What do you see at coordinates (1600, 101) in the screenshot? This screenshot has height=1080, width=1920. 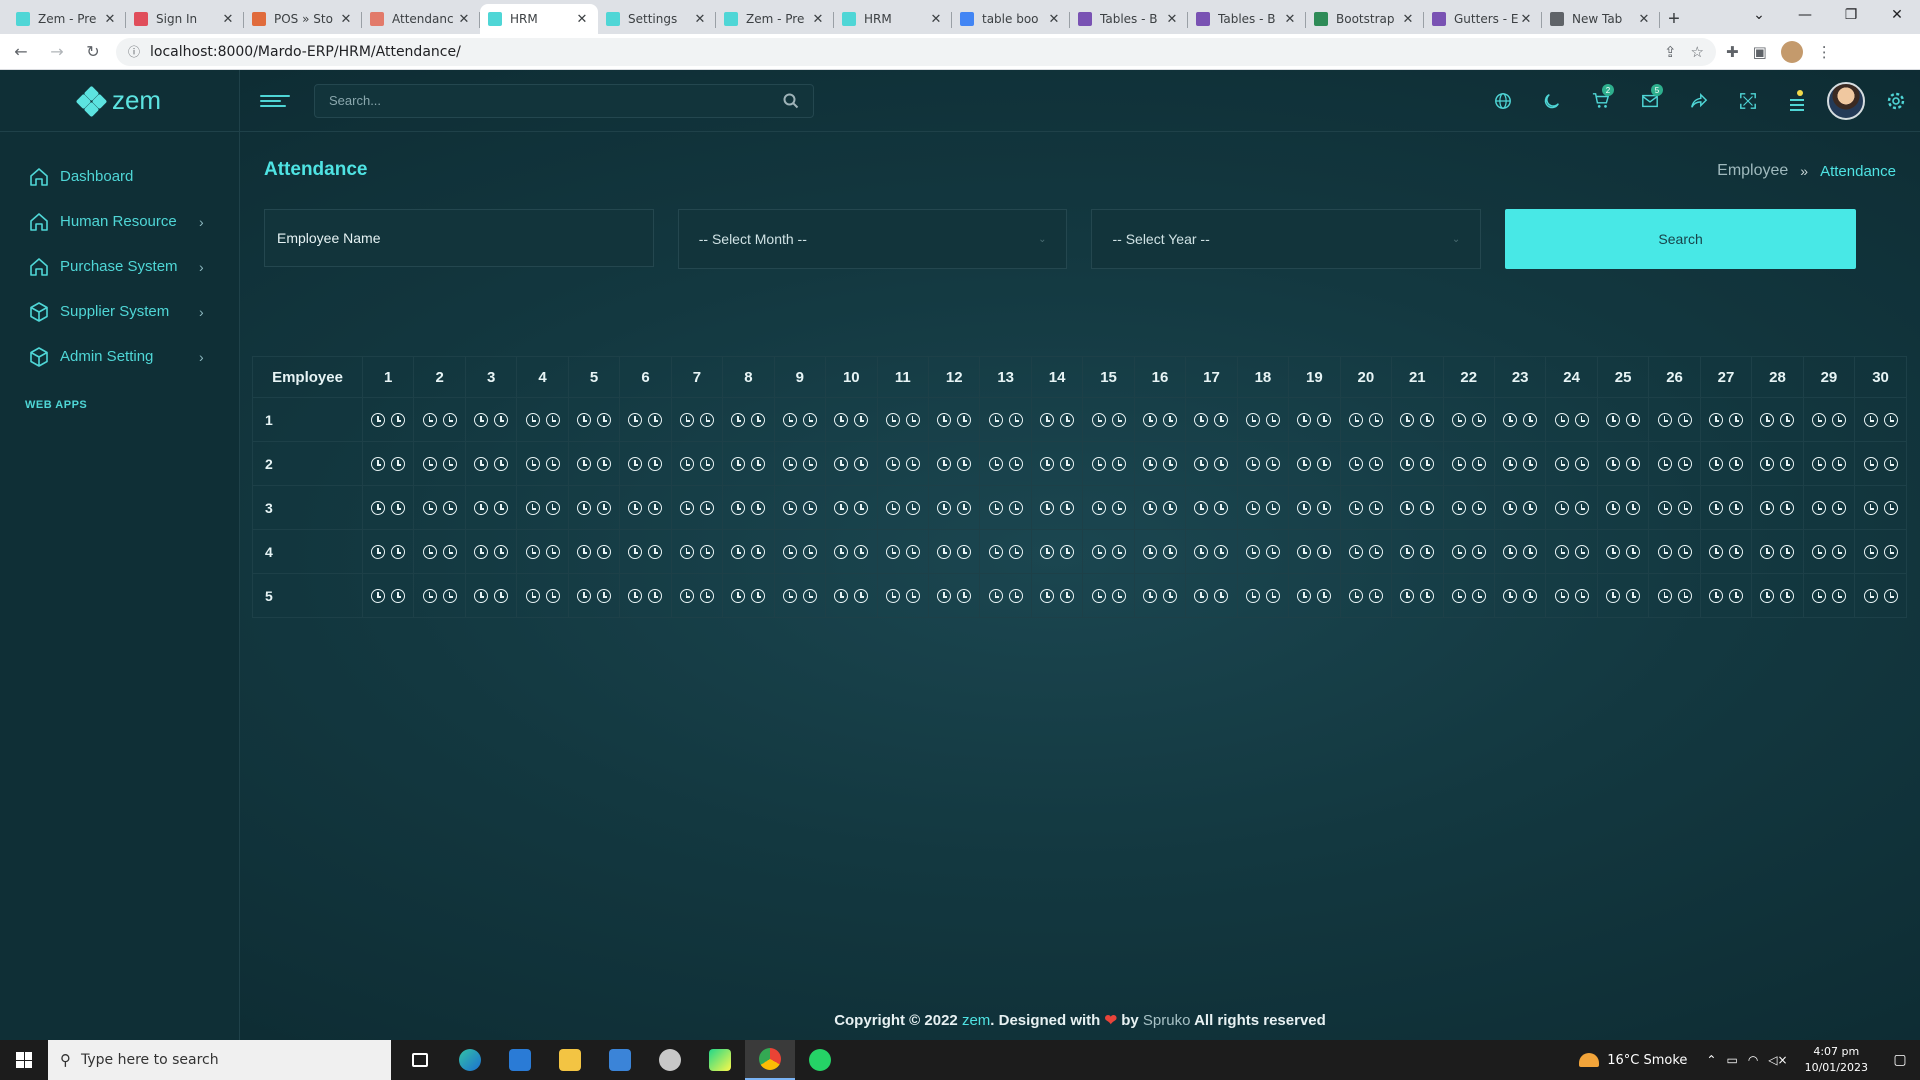 I see `cart-icon: 2` at bounding box center [1600, 101].